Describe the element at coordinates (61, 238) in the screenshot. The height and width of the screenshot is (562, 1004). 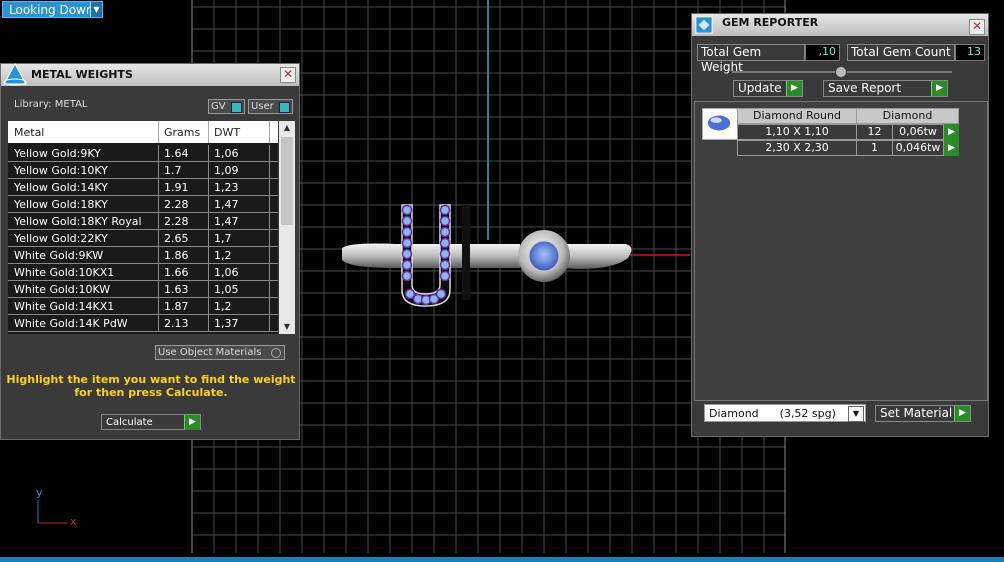
I see `metal-name: Yellow Gold:22KY` at that location.